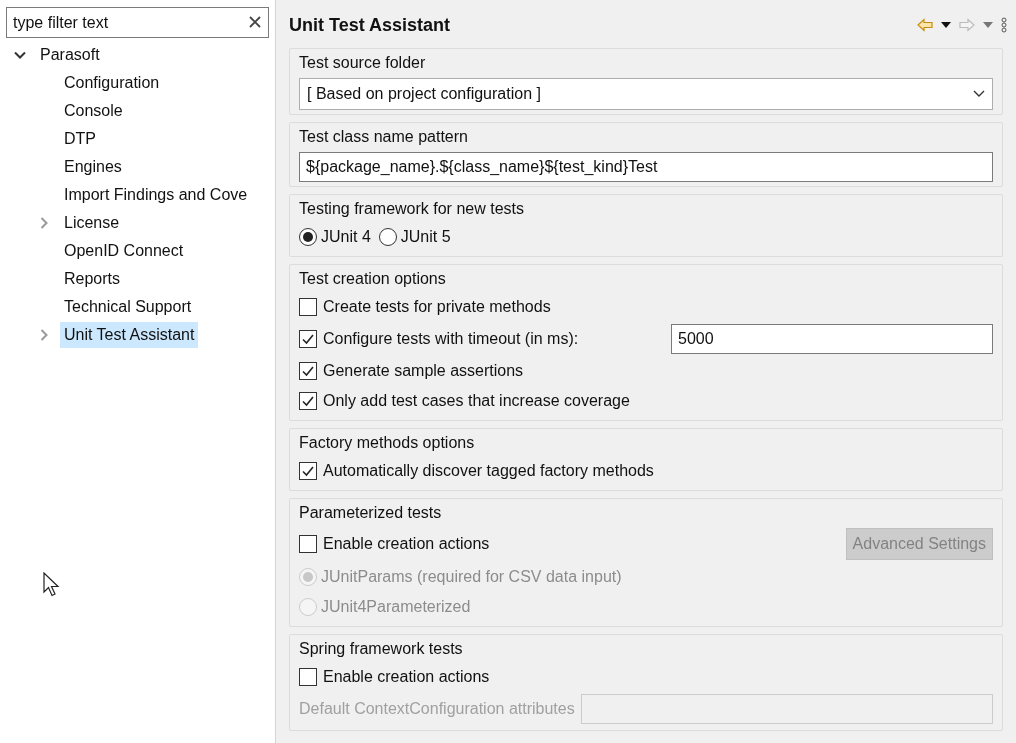 Image resolution: width=1016 pixels, height=743 pixels. Describe the element at coordinates (93, 111) in the screenshot. I see `tree-item: Console` at that location.